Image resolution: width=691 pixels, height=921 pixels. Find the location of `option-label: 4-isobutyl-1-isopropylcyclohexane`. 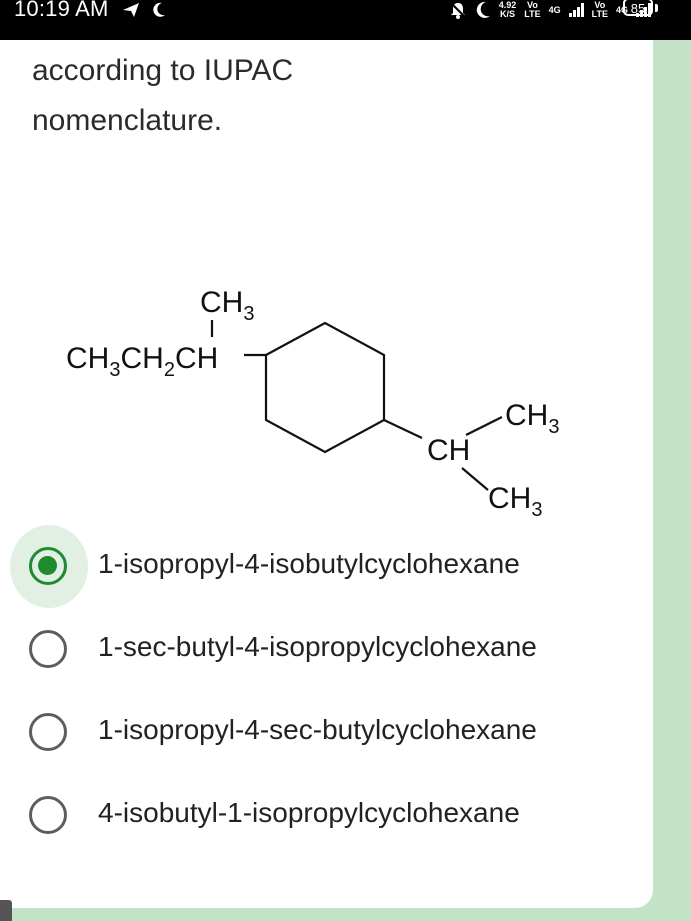

option-label: 4-isobutyl-1-isopropylcyclohexane is located at coordinates (309, 813).